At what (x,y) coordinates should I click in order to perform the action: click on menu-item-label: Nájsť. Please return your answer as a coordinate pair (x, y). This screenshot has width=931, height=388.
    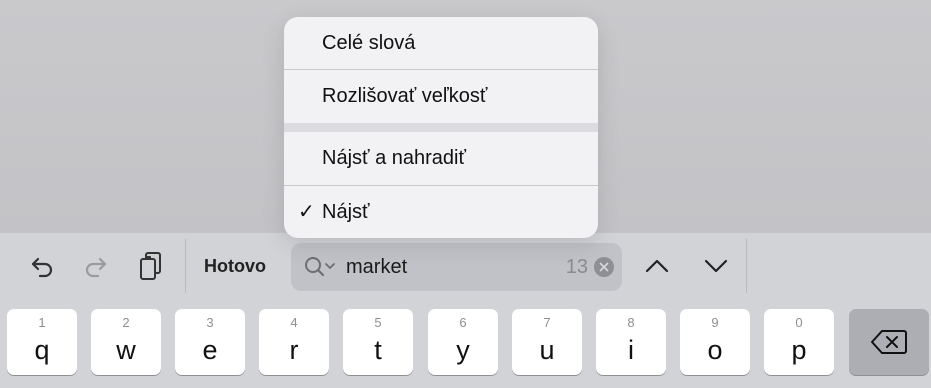
    Looking at the image, I should click on (346, 212).